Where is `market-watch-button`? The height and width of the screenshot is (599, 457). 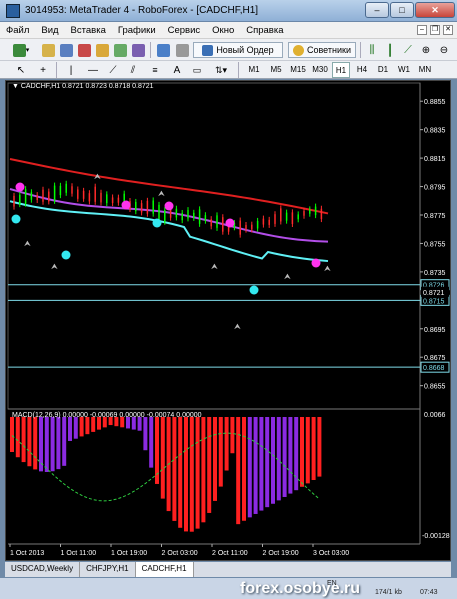
market-watch-button is located at coordinates (66, 50).